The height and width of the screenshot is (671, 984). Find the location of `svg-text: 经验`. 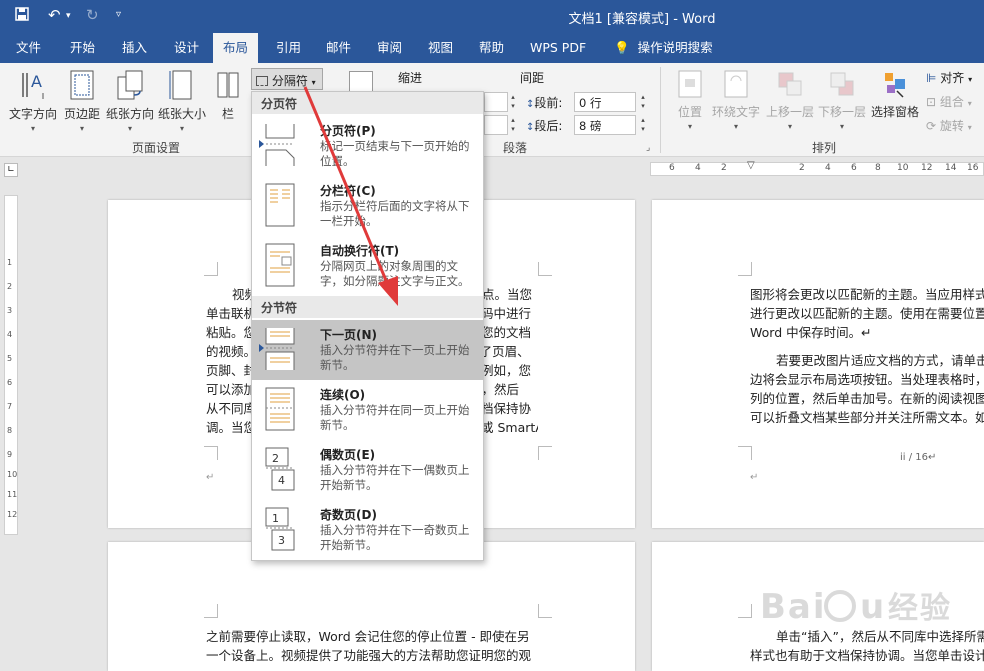

svg-text: 经验 is located at coordinates (920, 608).